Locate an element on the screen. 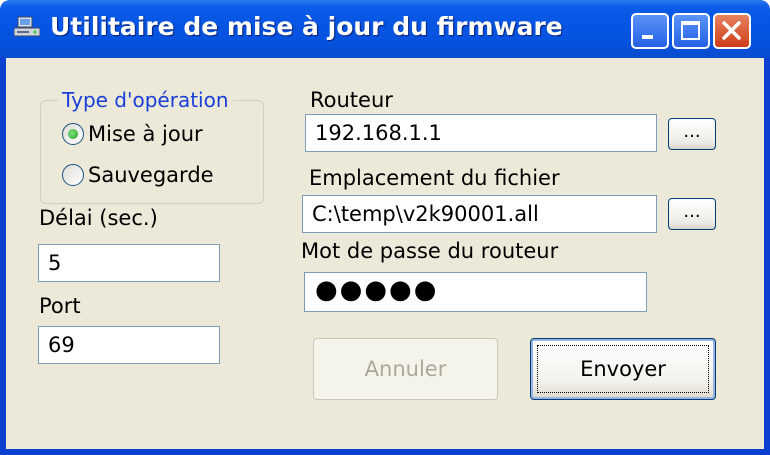 This screenshot has height=455, width=770. cancel-button-label: Annuler is located at coordinates (405, 369).